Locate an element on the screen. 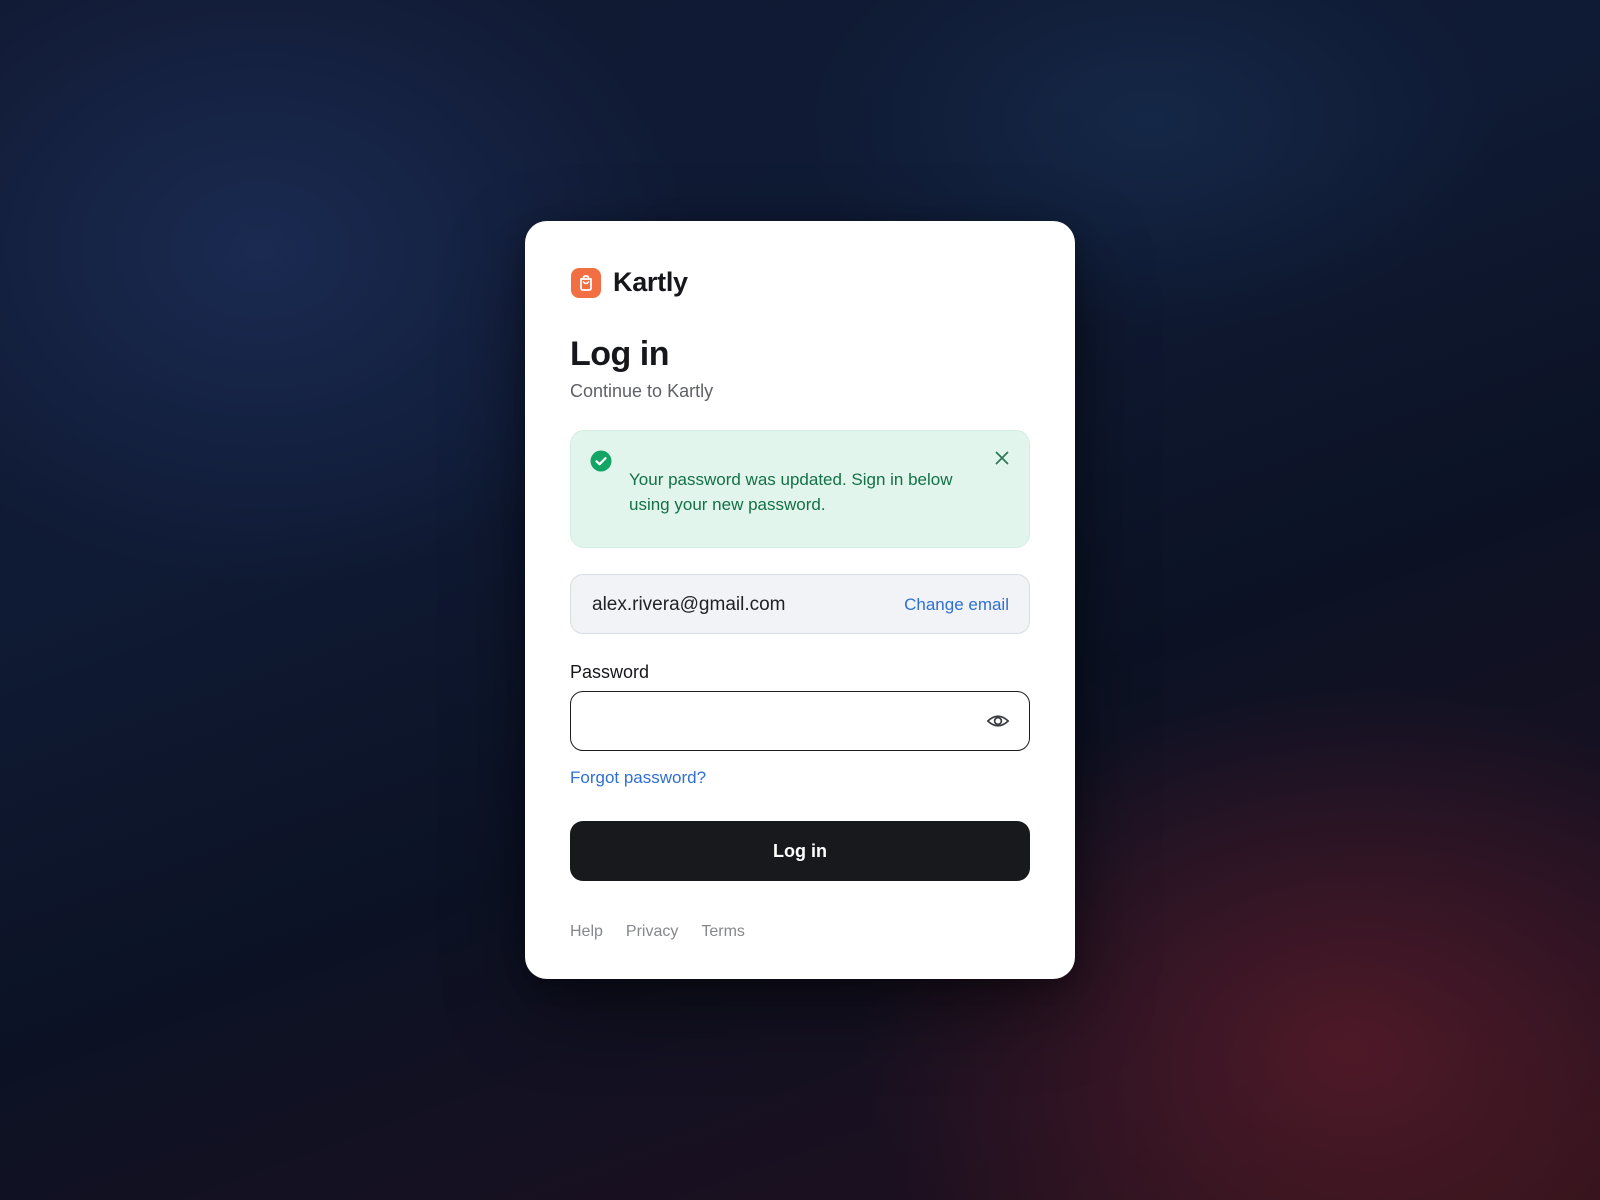 The width and height of the screenshot is (1600, 1200). brand-name: Kartly is located at coordinates (650, 282).